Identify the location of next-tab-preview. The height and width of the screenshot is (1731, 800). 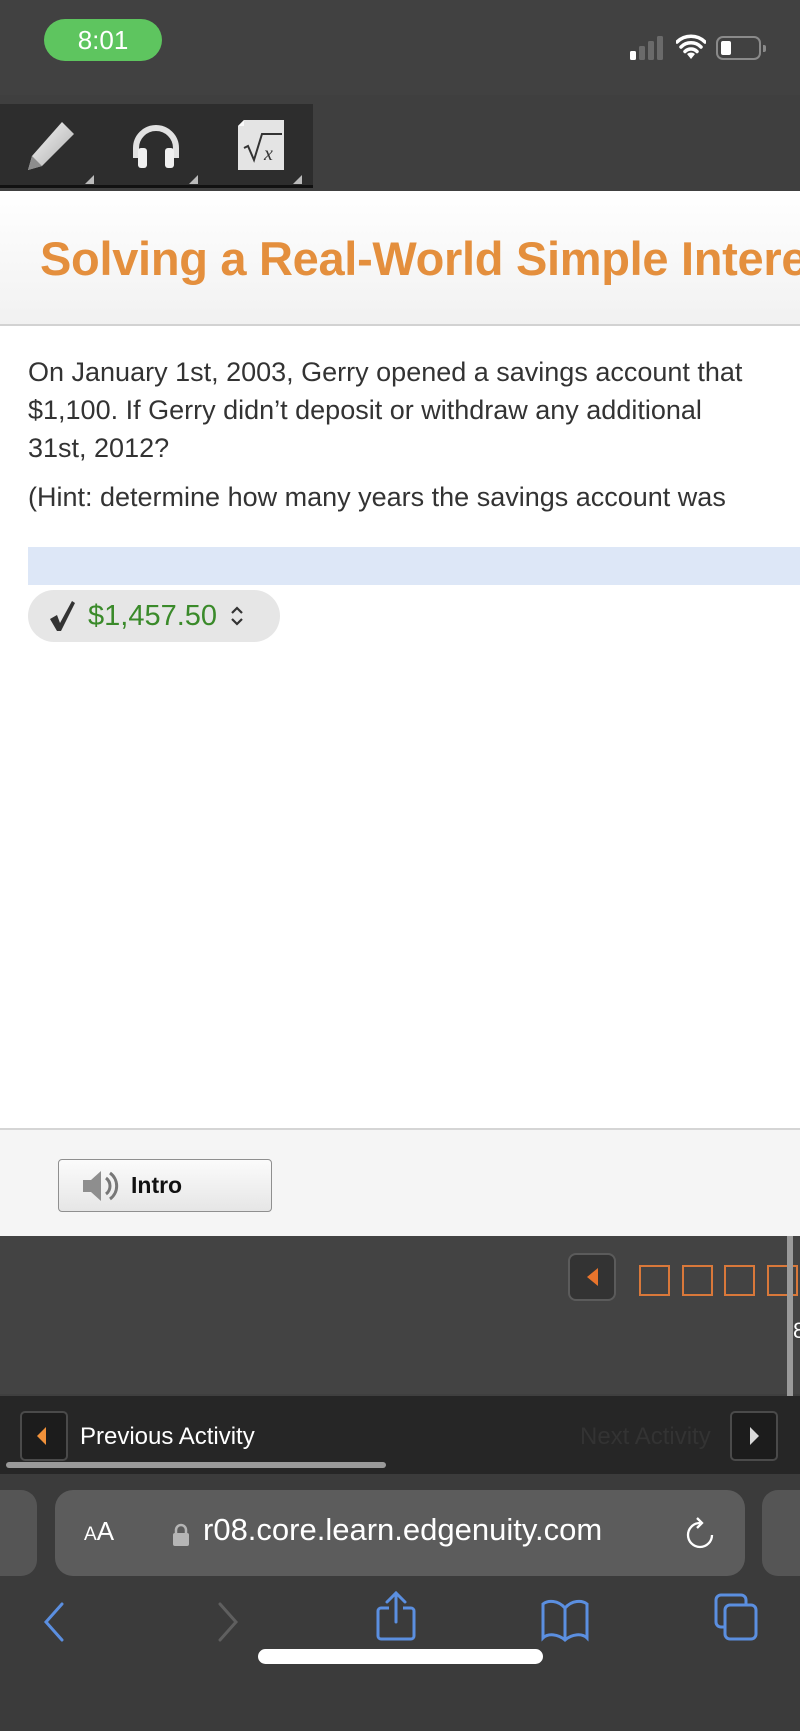
(781, 1533).